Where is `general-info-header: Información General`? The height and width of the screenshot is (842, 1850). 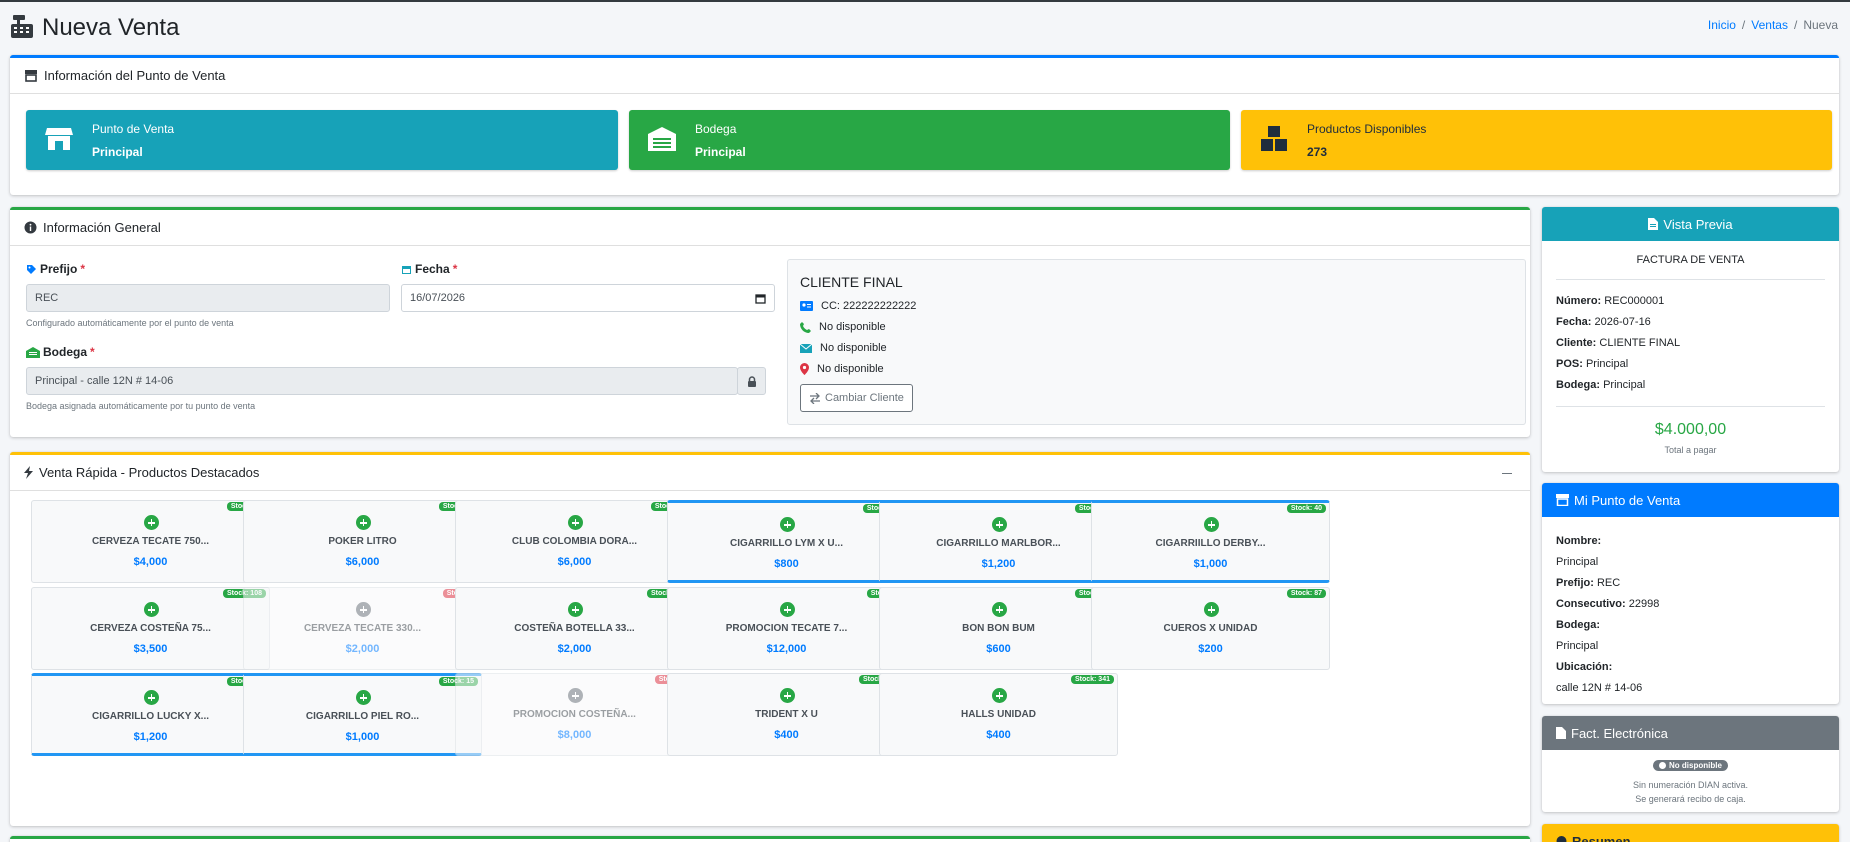
general-info-header: Información General is located at coordinates (770, 228).